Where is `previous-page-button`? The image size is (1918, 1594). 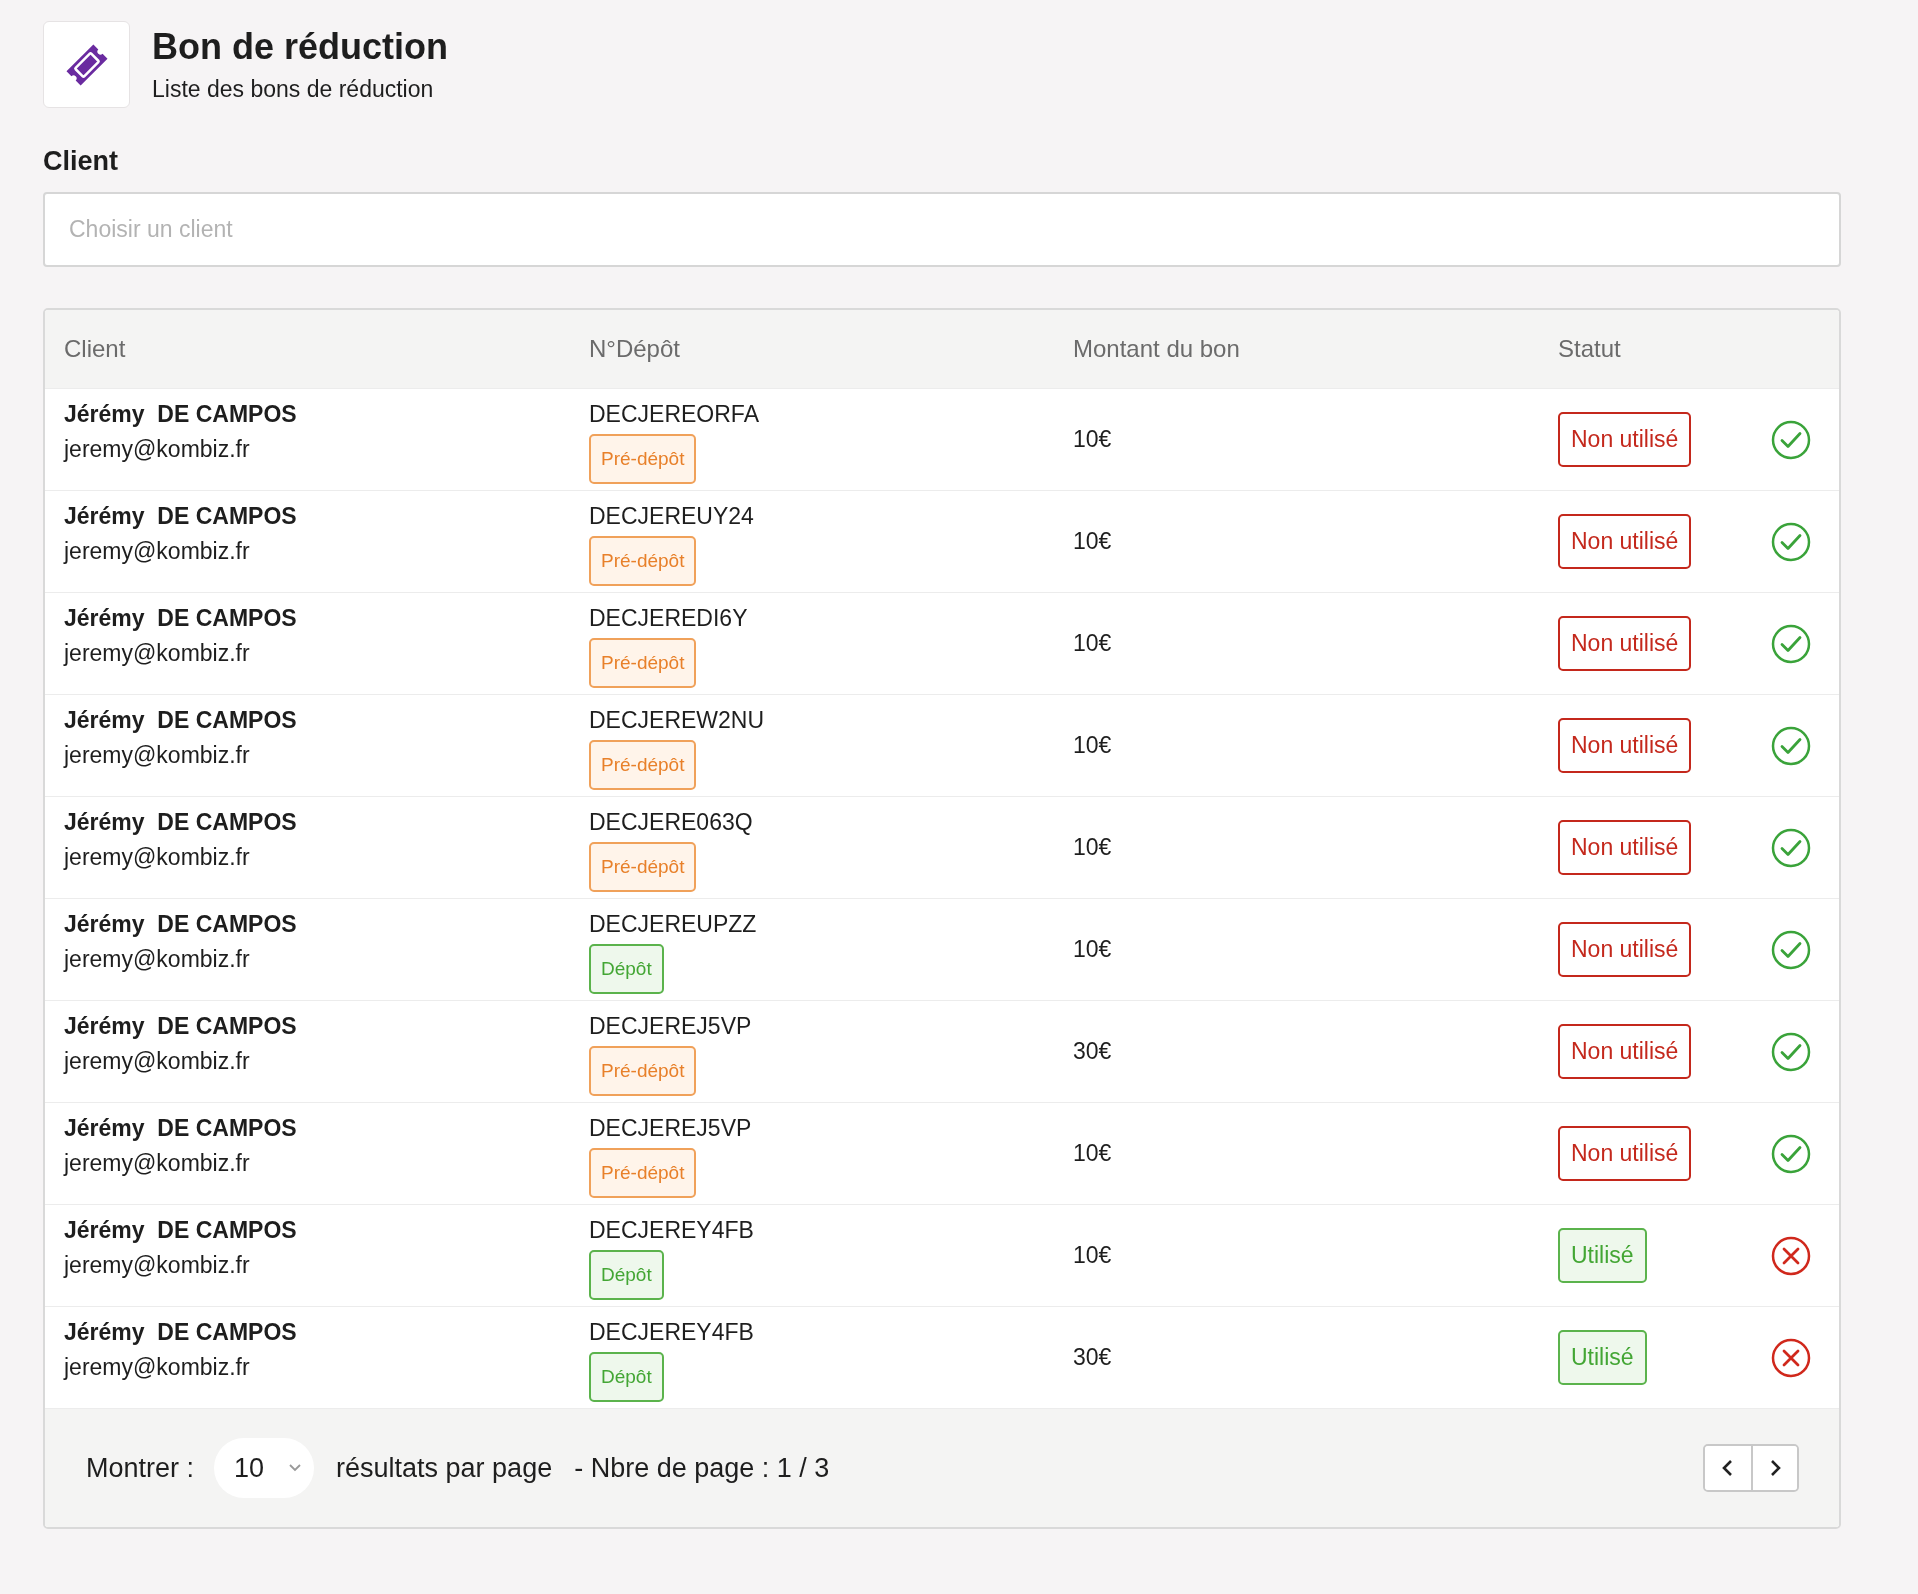 previous-page-button is located at coordinates (1728, 1468).